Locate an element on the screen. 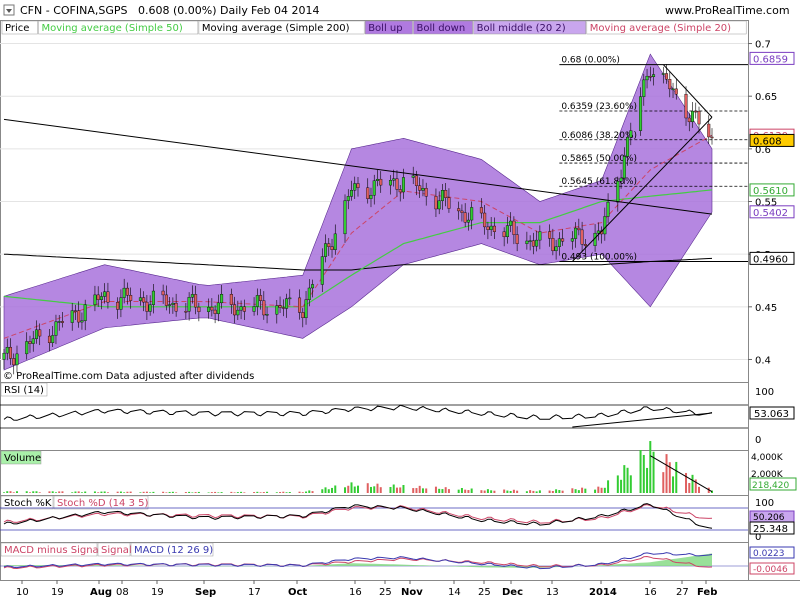 The image size is (800, 600). price-badge-label: 0.5402 is located at coordinates (770, 213).